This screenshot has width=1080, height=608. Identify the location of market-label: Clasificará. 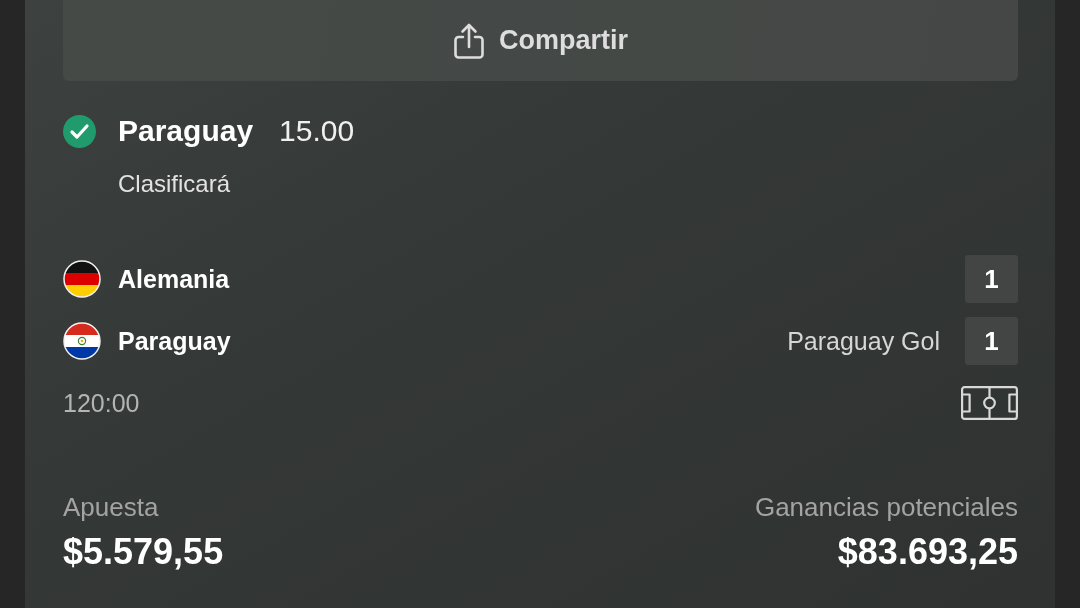
(174, 184).